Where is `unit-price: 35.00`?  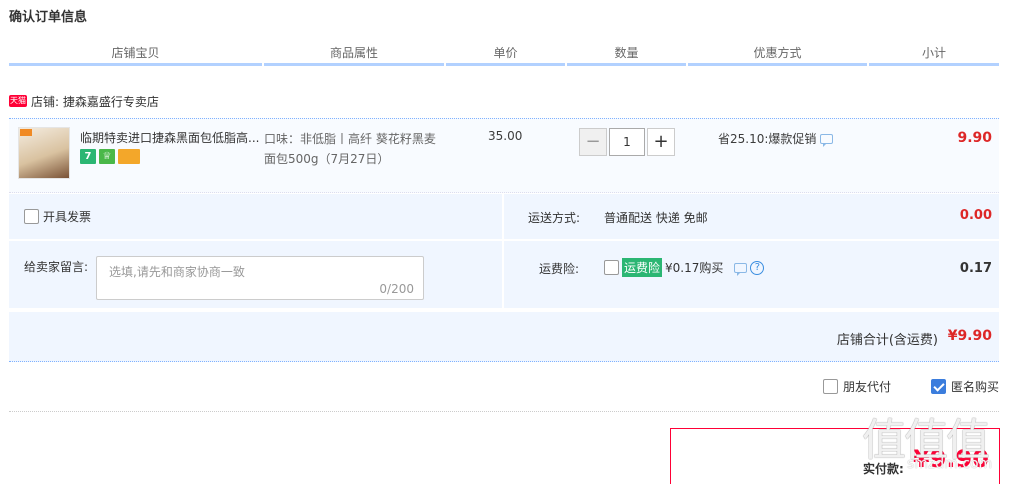 unit-price: 35.00 is located at coordinates (505, 136).